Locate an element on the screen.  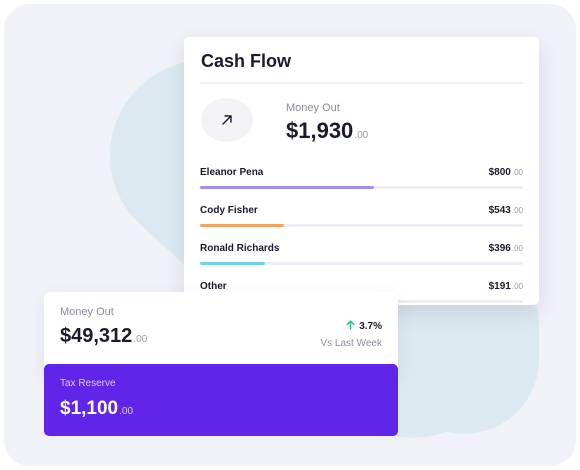
row-name: Other is located at coordinates (213, 286).